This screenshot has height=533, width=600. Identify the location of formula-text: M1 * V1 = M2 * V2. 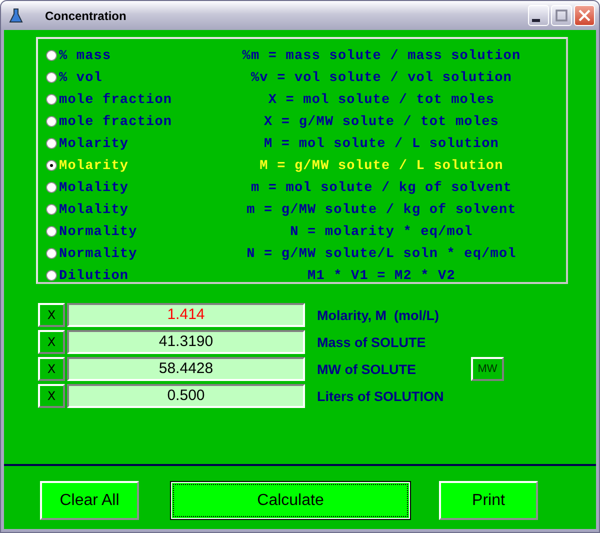
(381, 276).